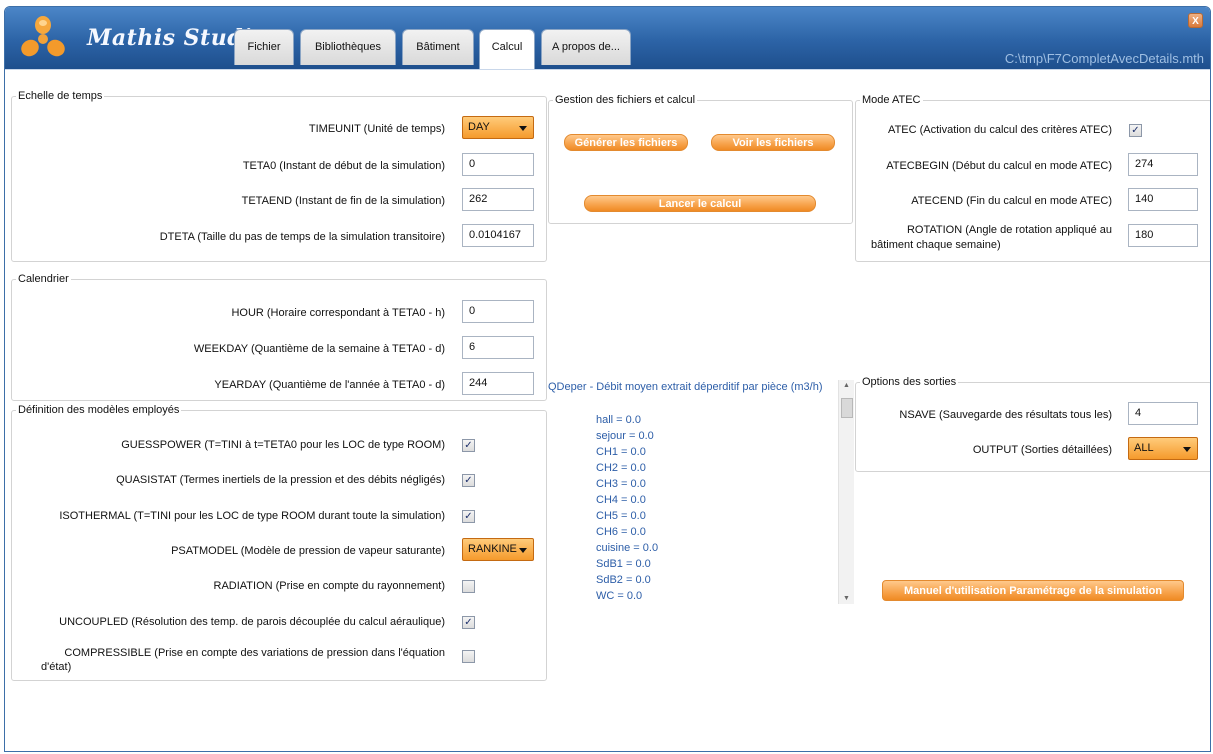 The height and width of the screenshot is (754, 1213). Describe the element at coordinates (626, 142) in the screenshot. I see `generate-files-button: Générer les fichiers` at that location.